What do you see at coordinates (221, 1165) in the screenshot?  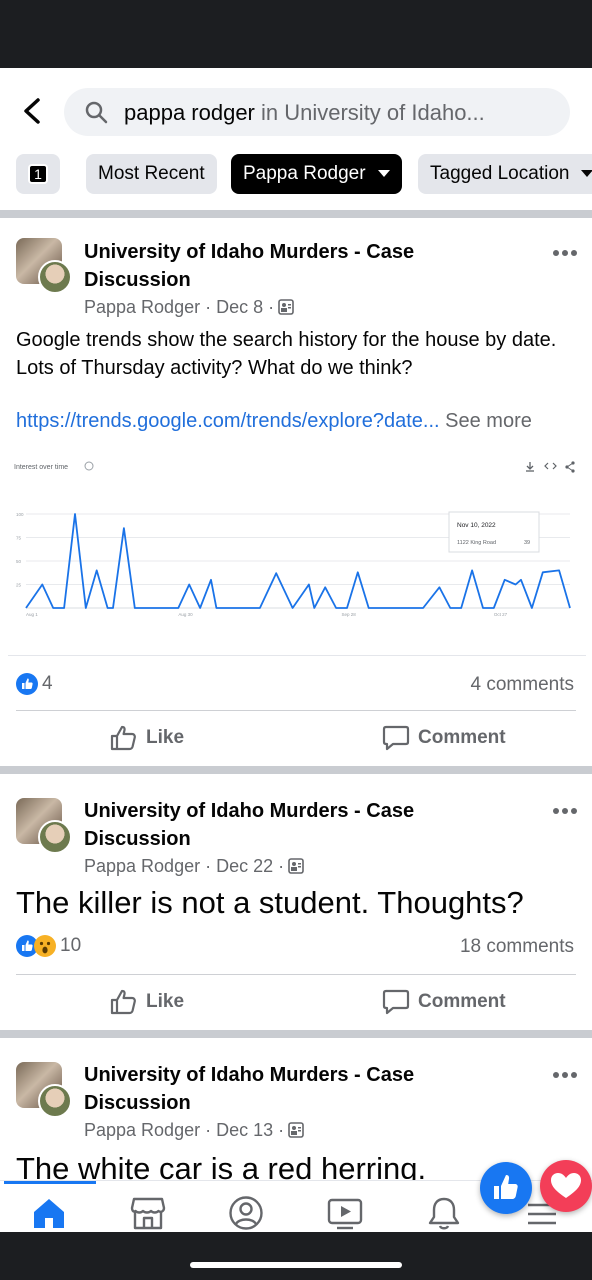 I see `post-text: The white car is a red herring.` at bounding box center [221, 1165].